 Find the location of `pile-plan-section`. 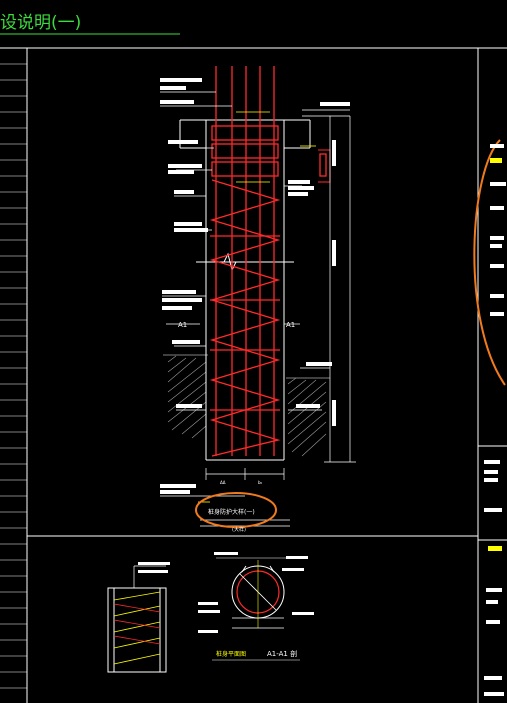

pile-plan-section is located at coordinates (256, 606).